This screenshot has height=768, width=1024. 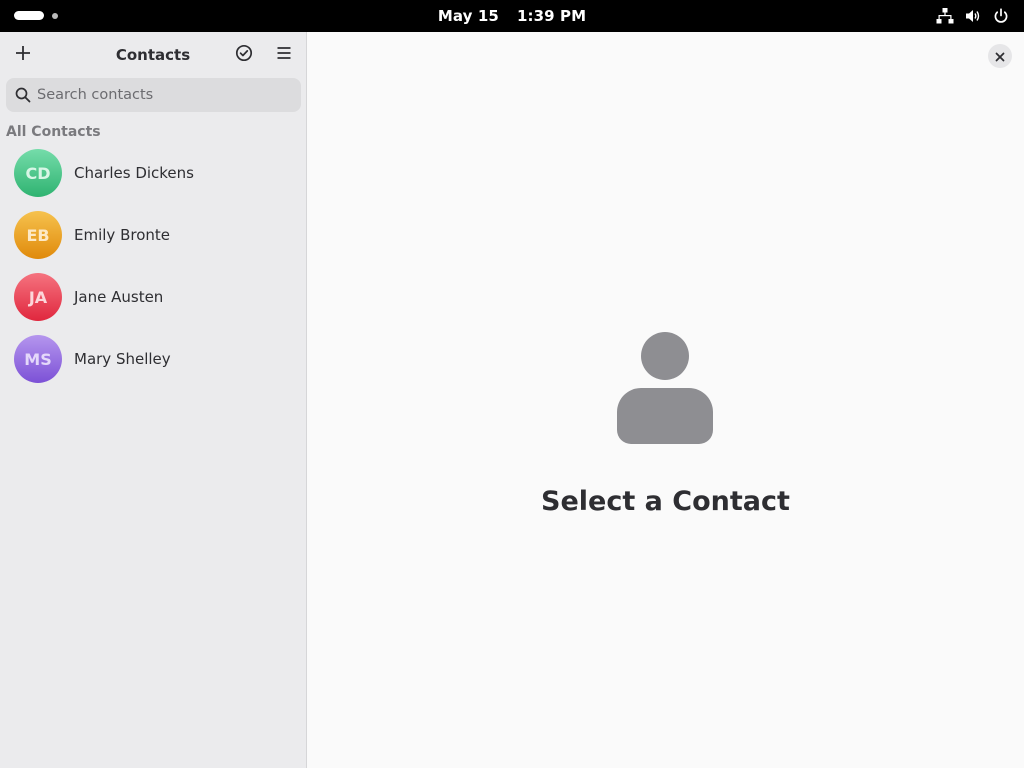 I want to click on sidebar-title: Contacts, so click(x=153, y=55).